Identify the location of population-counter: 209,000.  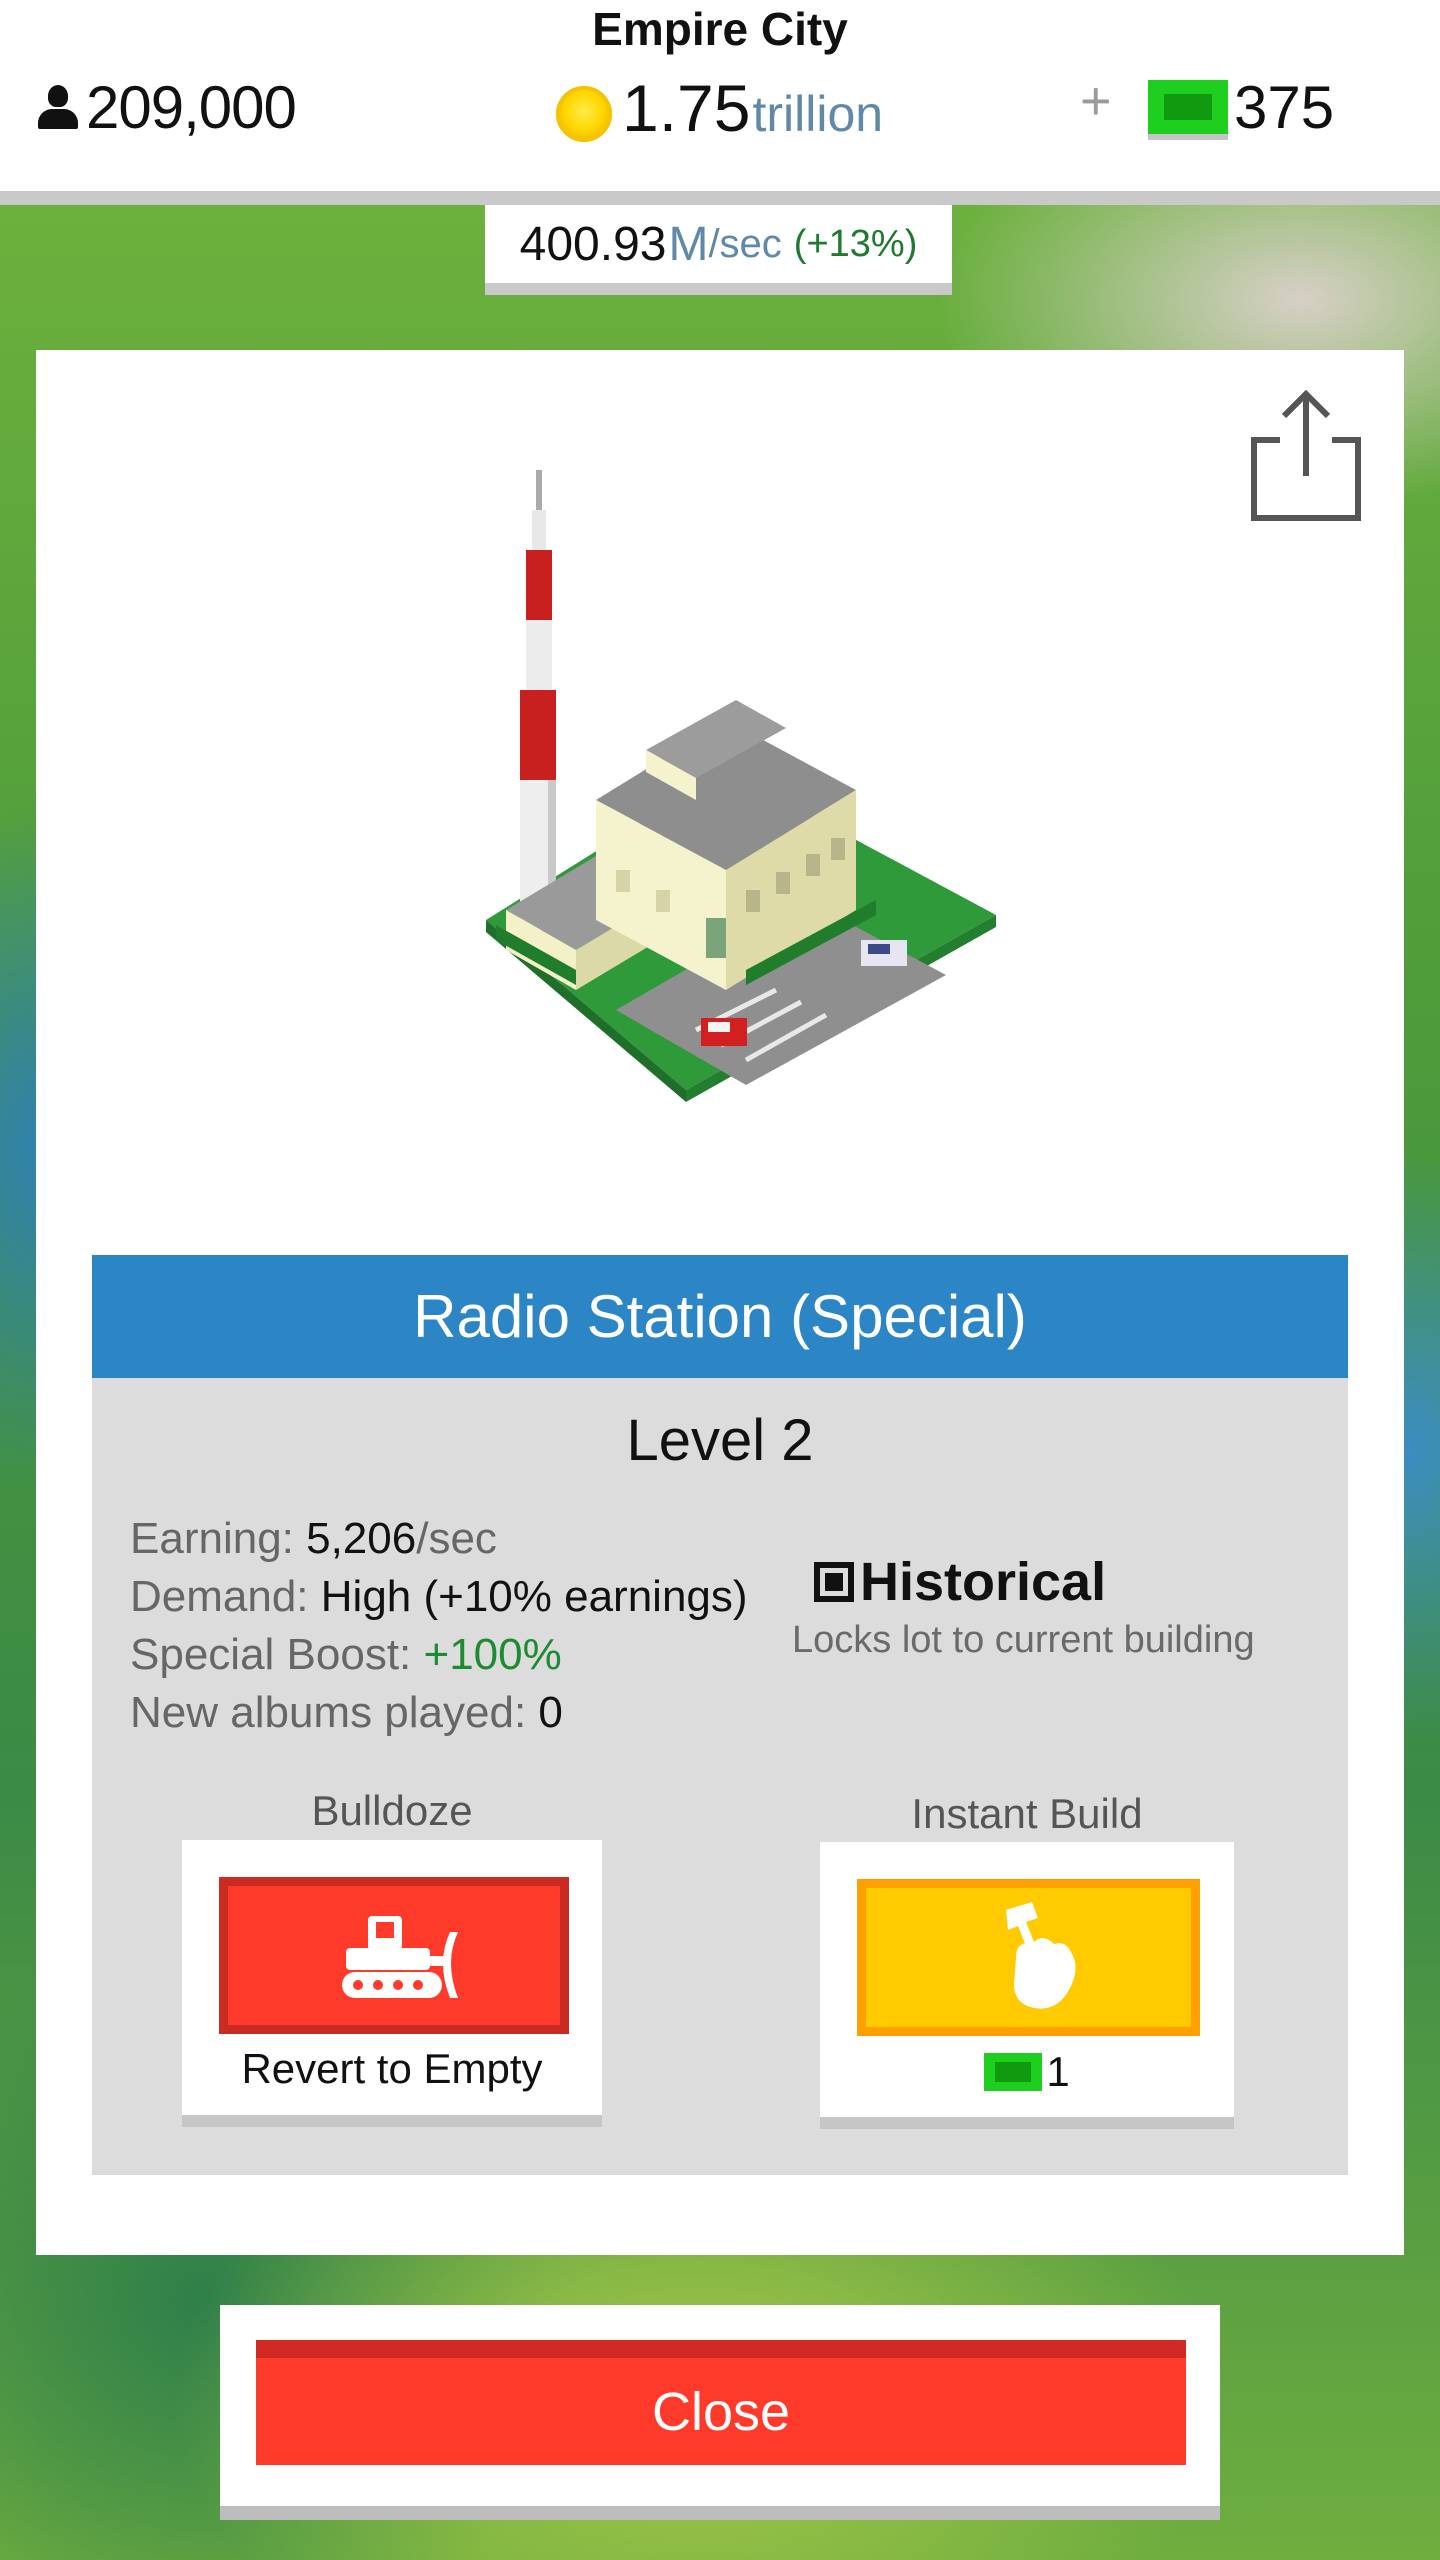
(166, 107).